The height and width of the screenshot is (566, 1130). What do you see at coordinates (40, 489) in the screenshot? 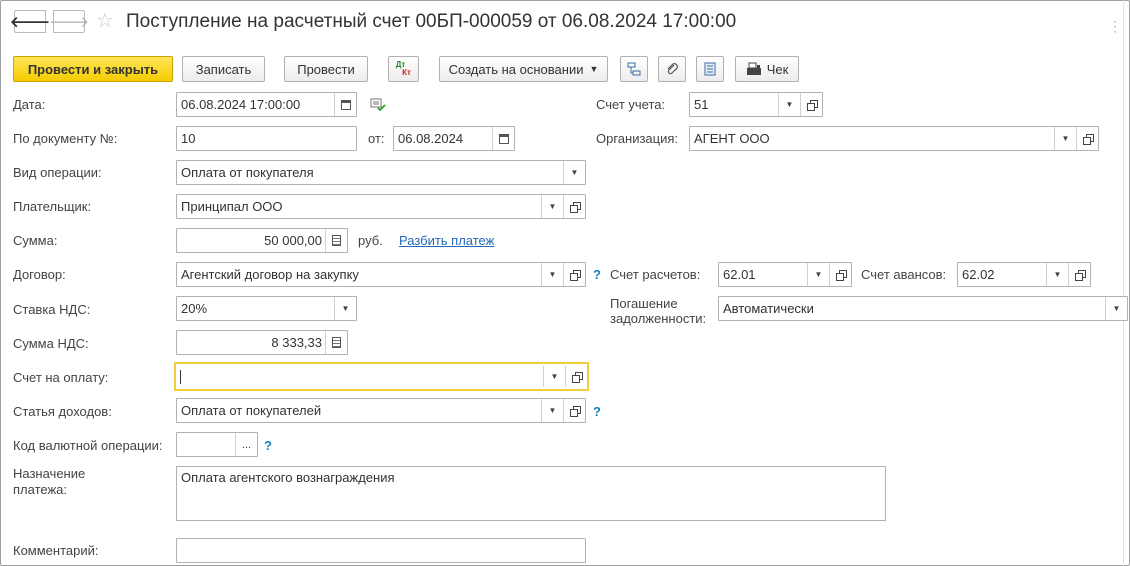
I see `purpose-label-line2: платежа:` at bounding box center [40, 489].